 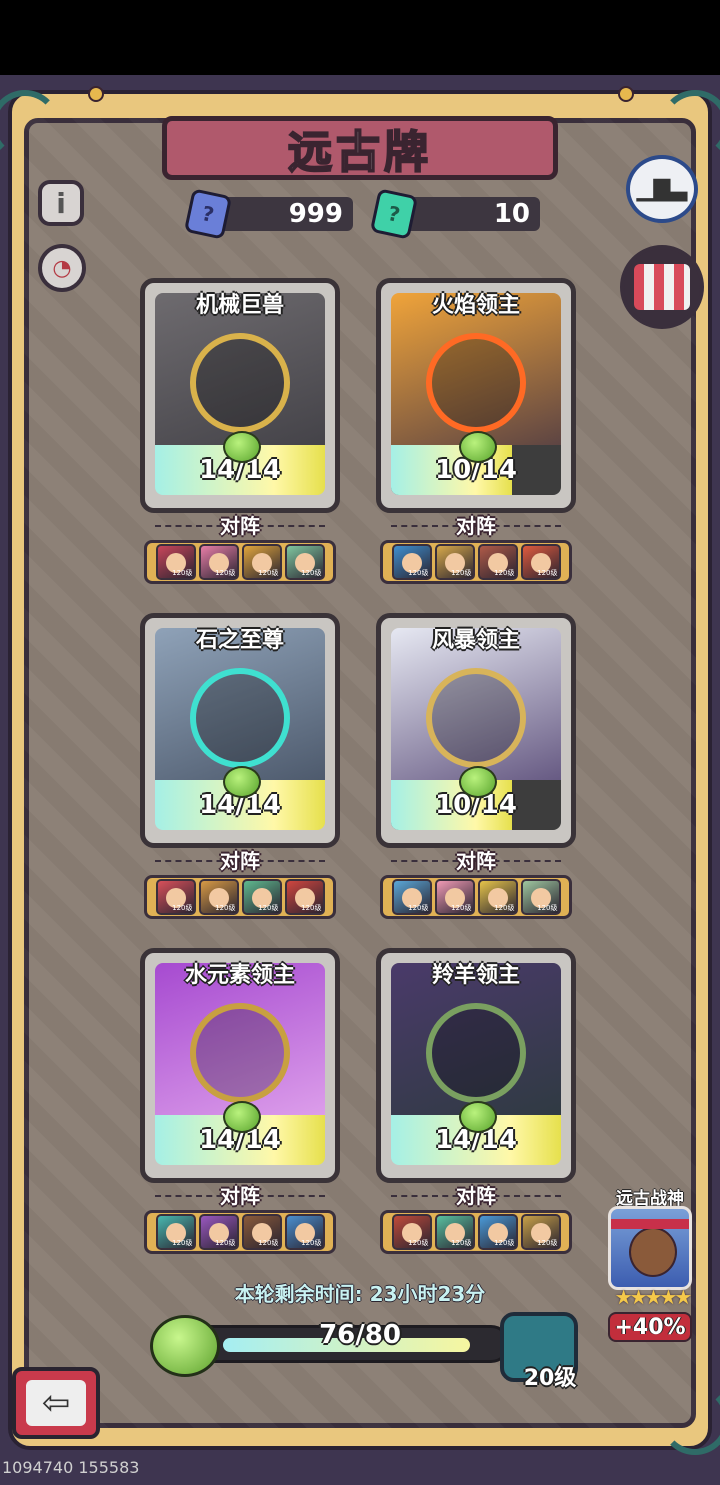 I want to click on ancient-card: 风暴领主 10/14, so click(x=476, y=730).